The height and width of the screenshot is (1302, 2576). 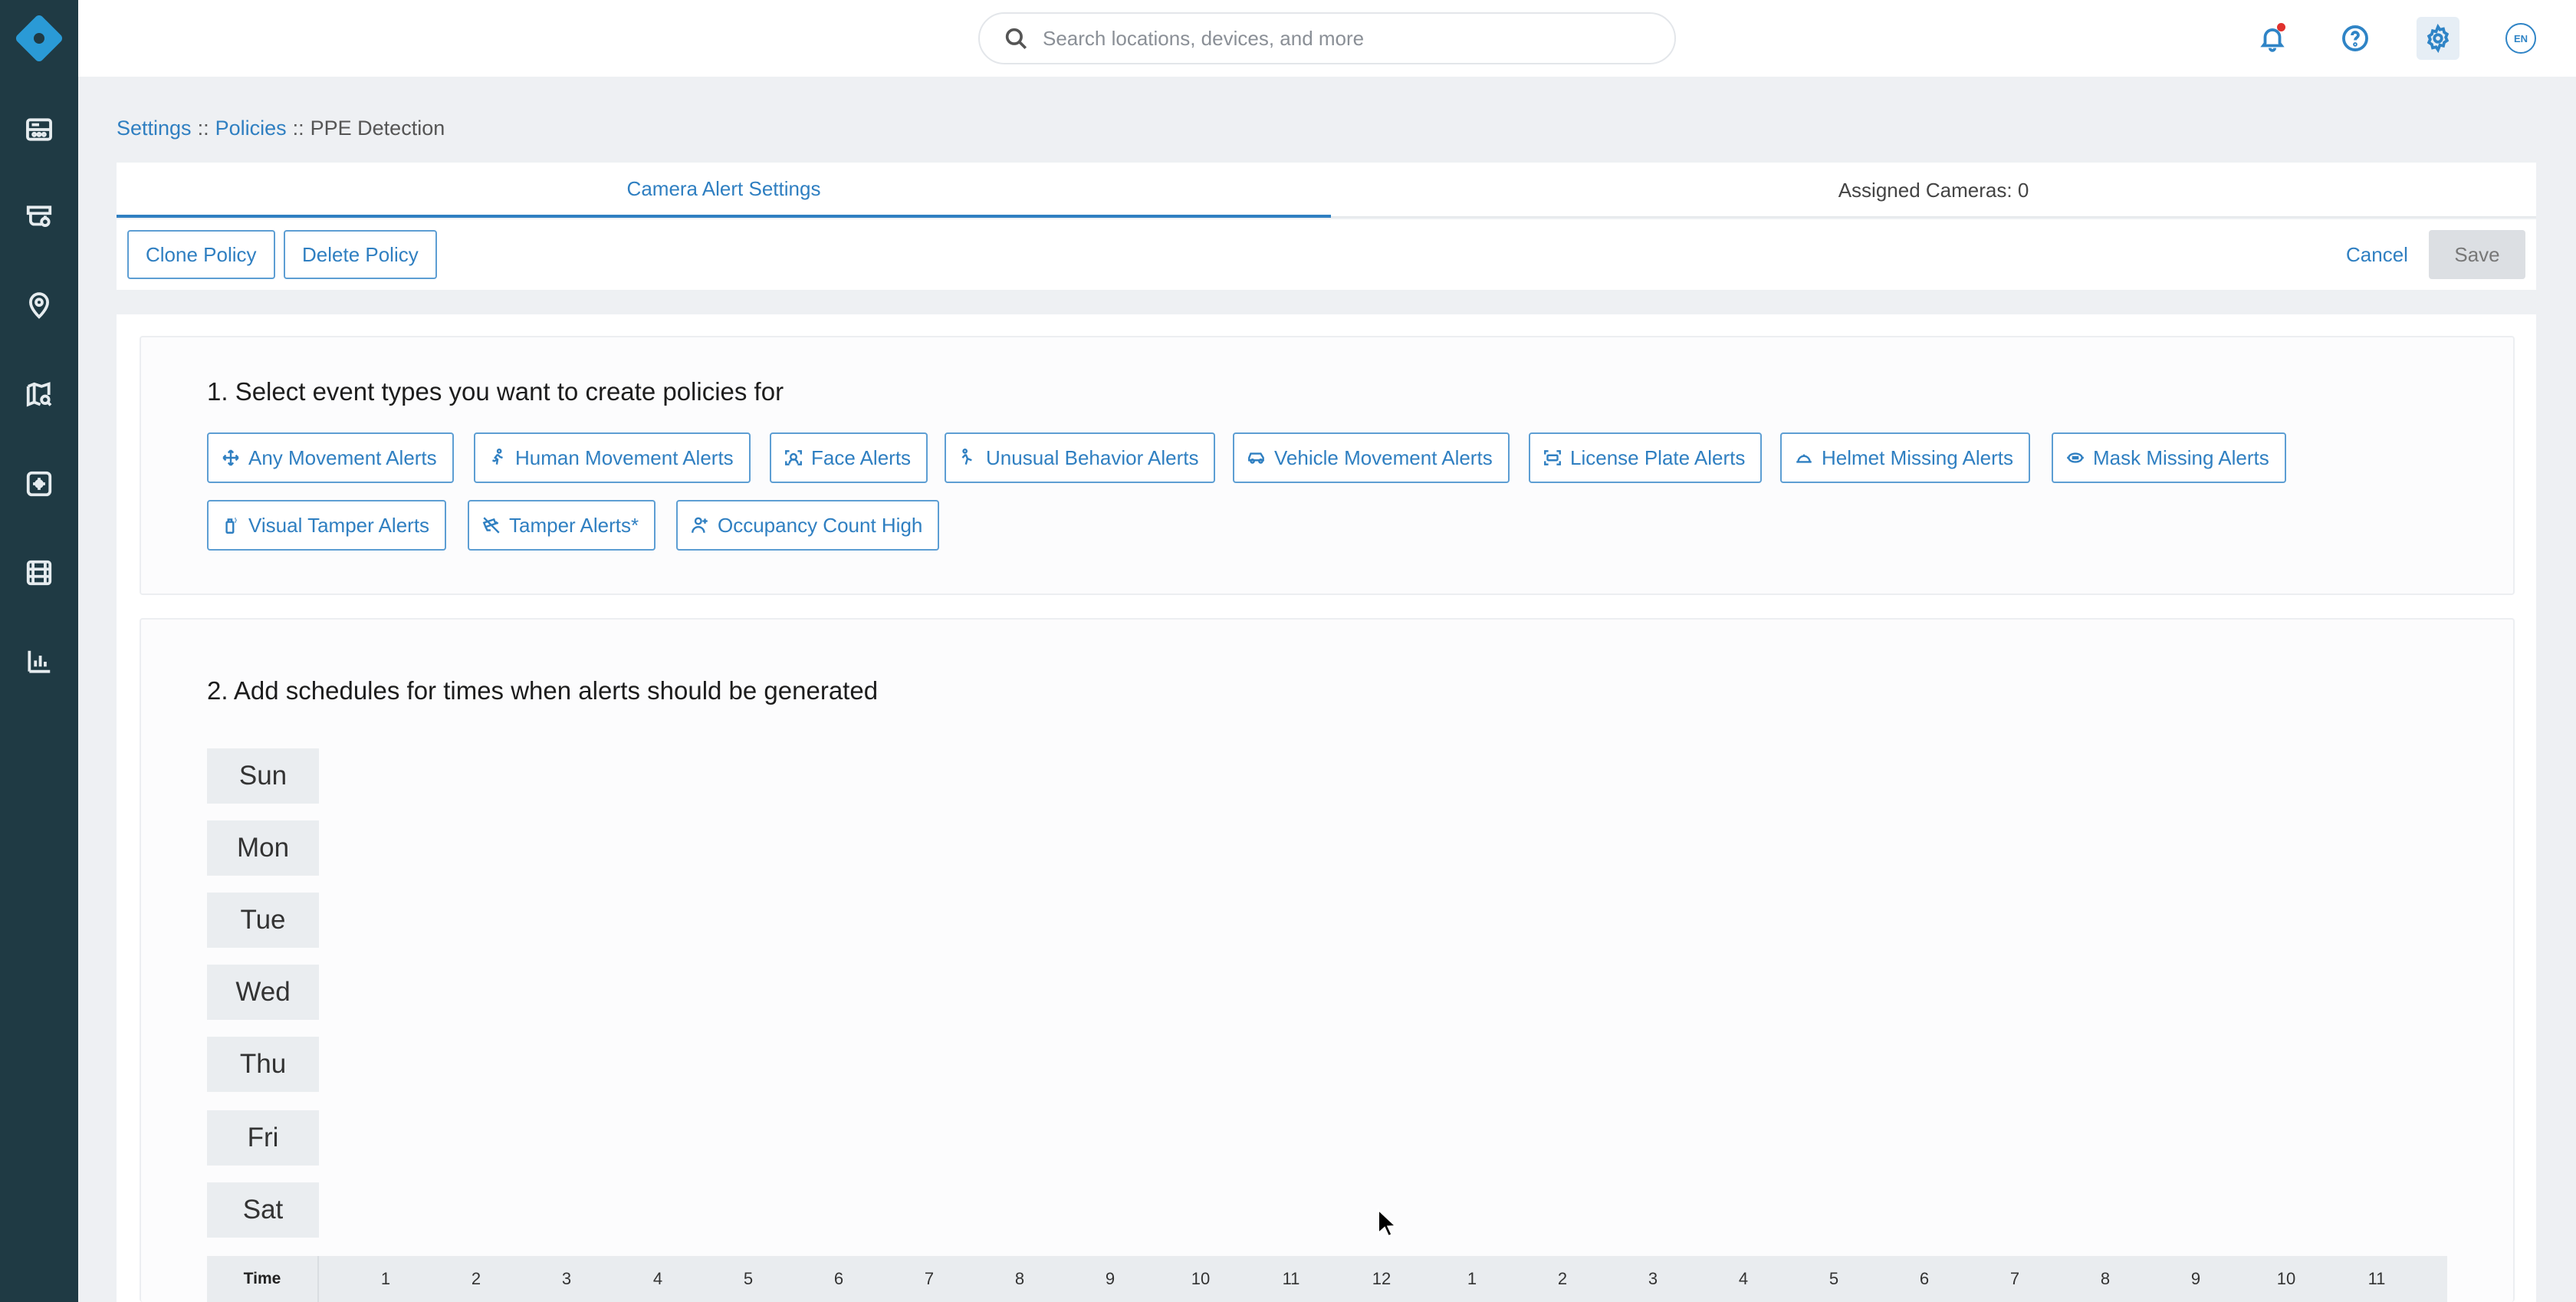 What do you see at coordinates (154, 128) in the screenshot?
I see `breadcrumb-settings: Settings` at bounding box center [154, 128].